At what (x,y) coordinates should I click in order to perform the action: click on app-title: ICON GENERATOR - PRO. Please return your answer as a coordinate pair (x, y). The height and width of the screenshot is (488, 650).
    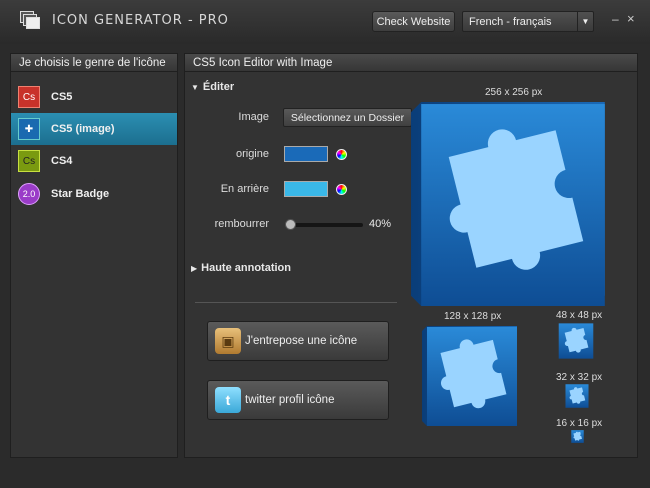
    Looking at the image, I should click on (140, 20).